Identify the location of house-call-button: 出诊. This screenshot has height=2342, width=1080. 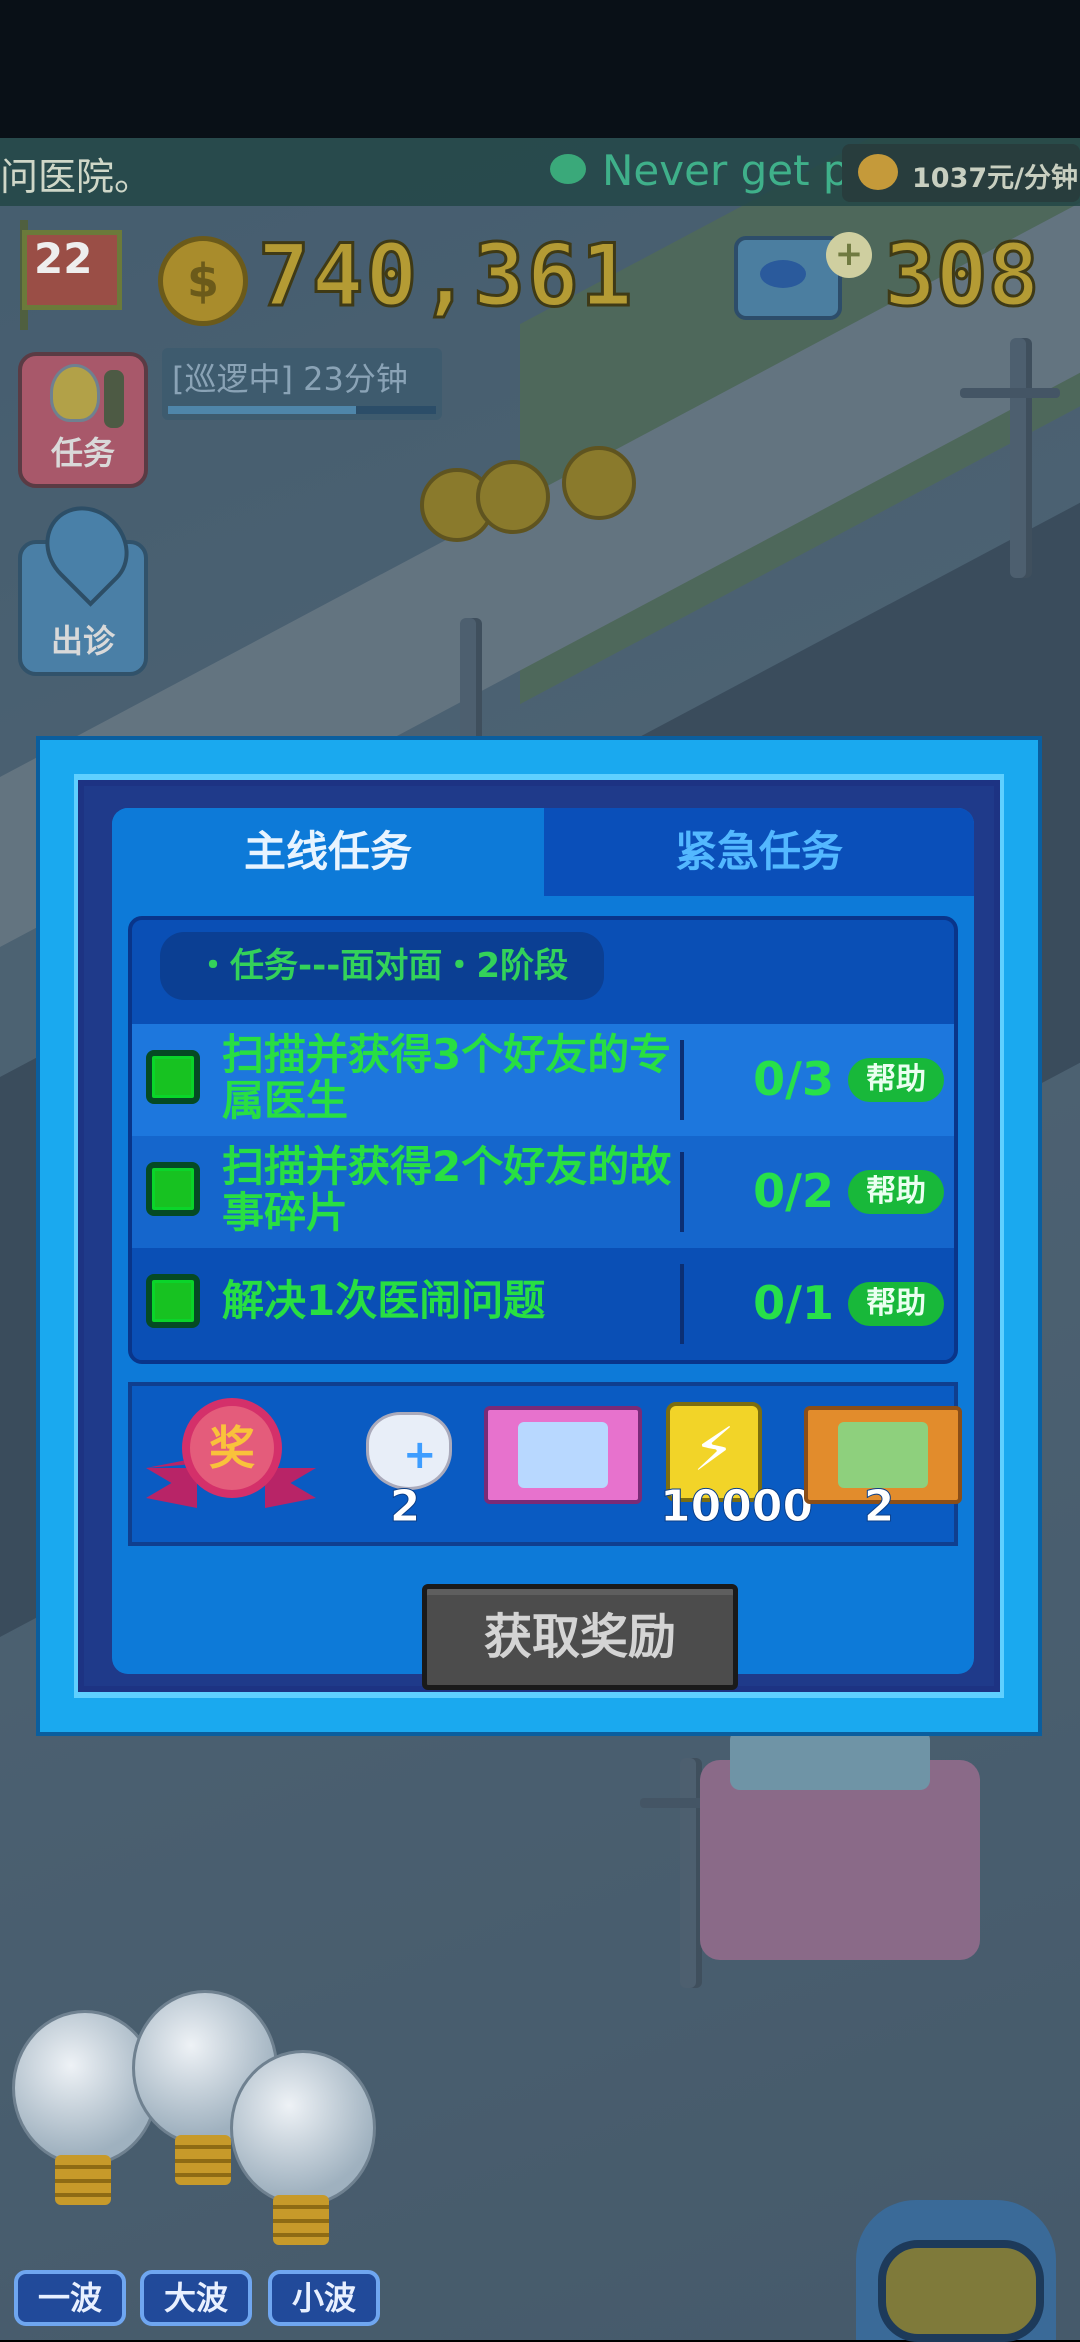
(83, 582).